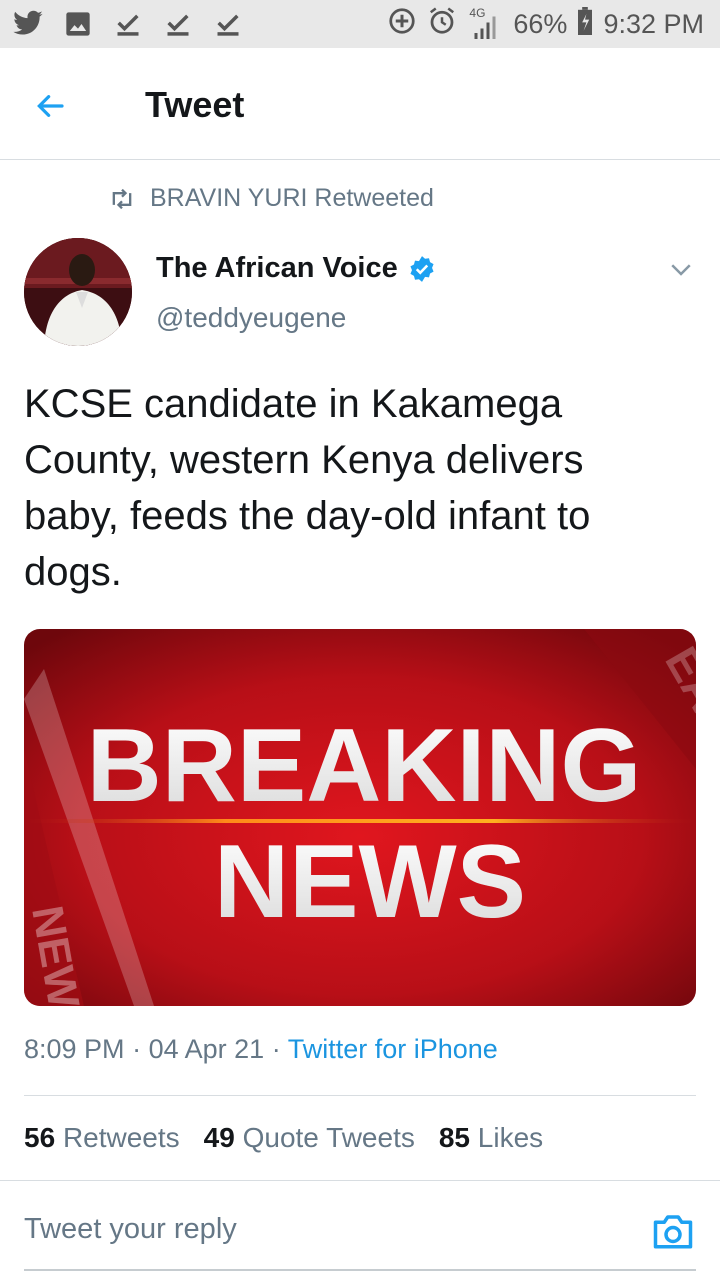  Describe the element at coordinates (219, 1137) in the screenshot. I see `quotes-count: 49` at that location.